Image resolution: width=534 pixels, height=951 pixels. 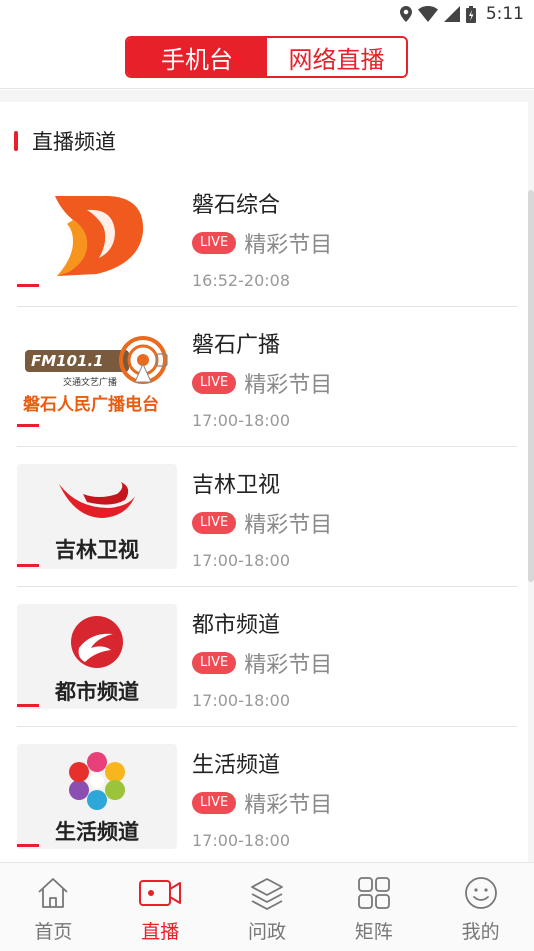 I want to click on nav-label: 直播, so click(x=160, y=932).